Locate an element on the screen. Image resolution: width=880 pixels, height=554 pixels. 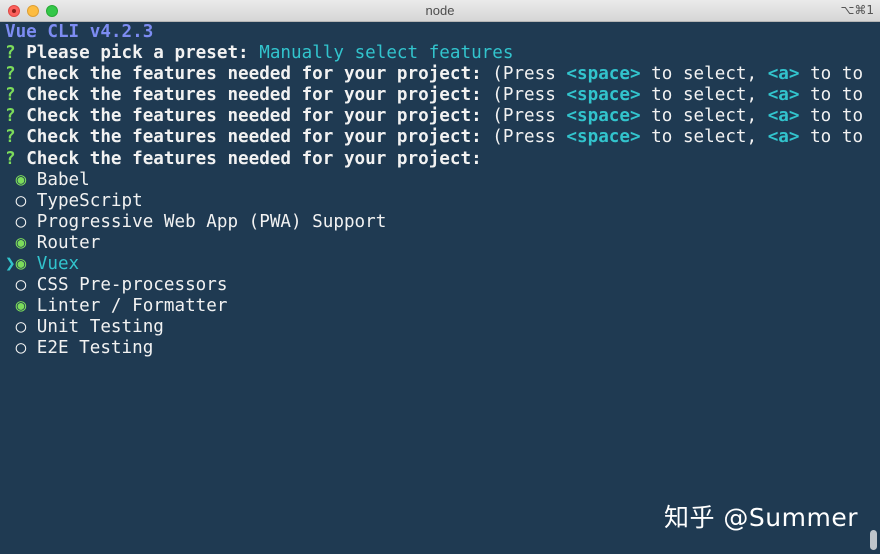
feature-option-label: Progressive Web App (PWA) Support is located at coordinates (211, 221).